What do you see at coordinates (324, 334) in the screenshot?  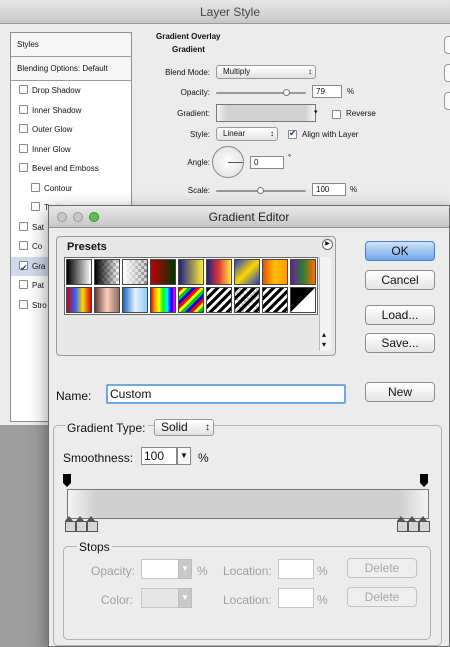 I see `scroll-up-icon: ▴` at bounding box center [324, 334].